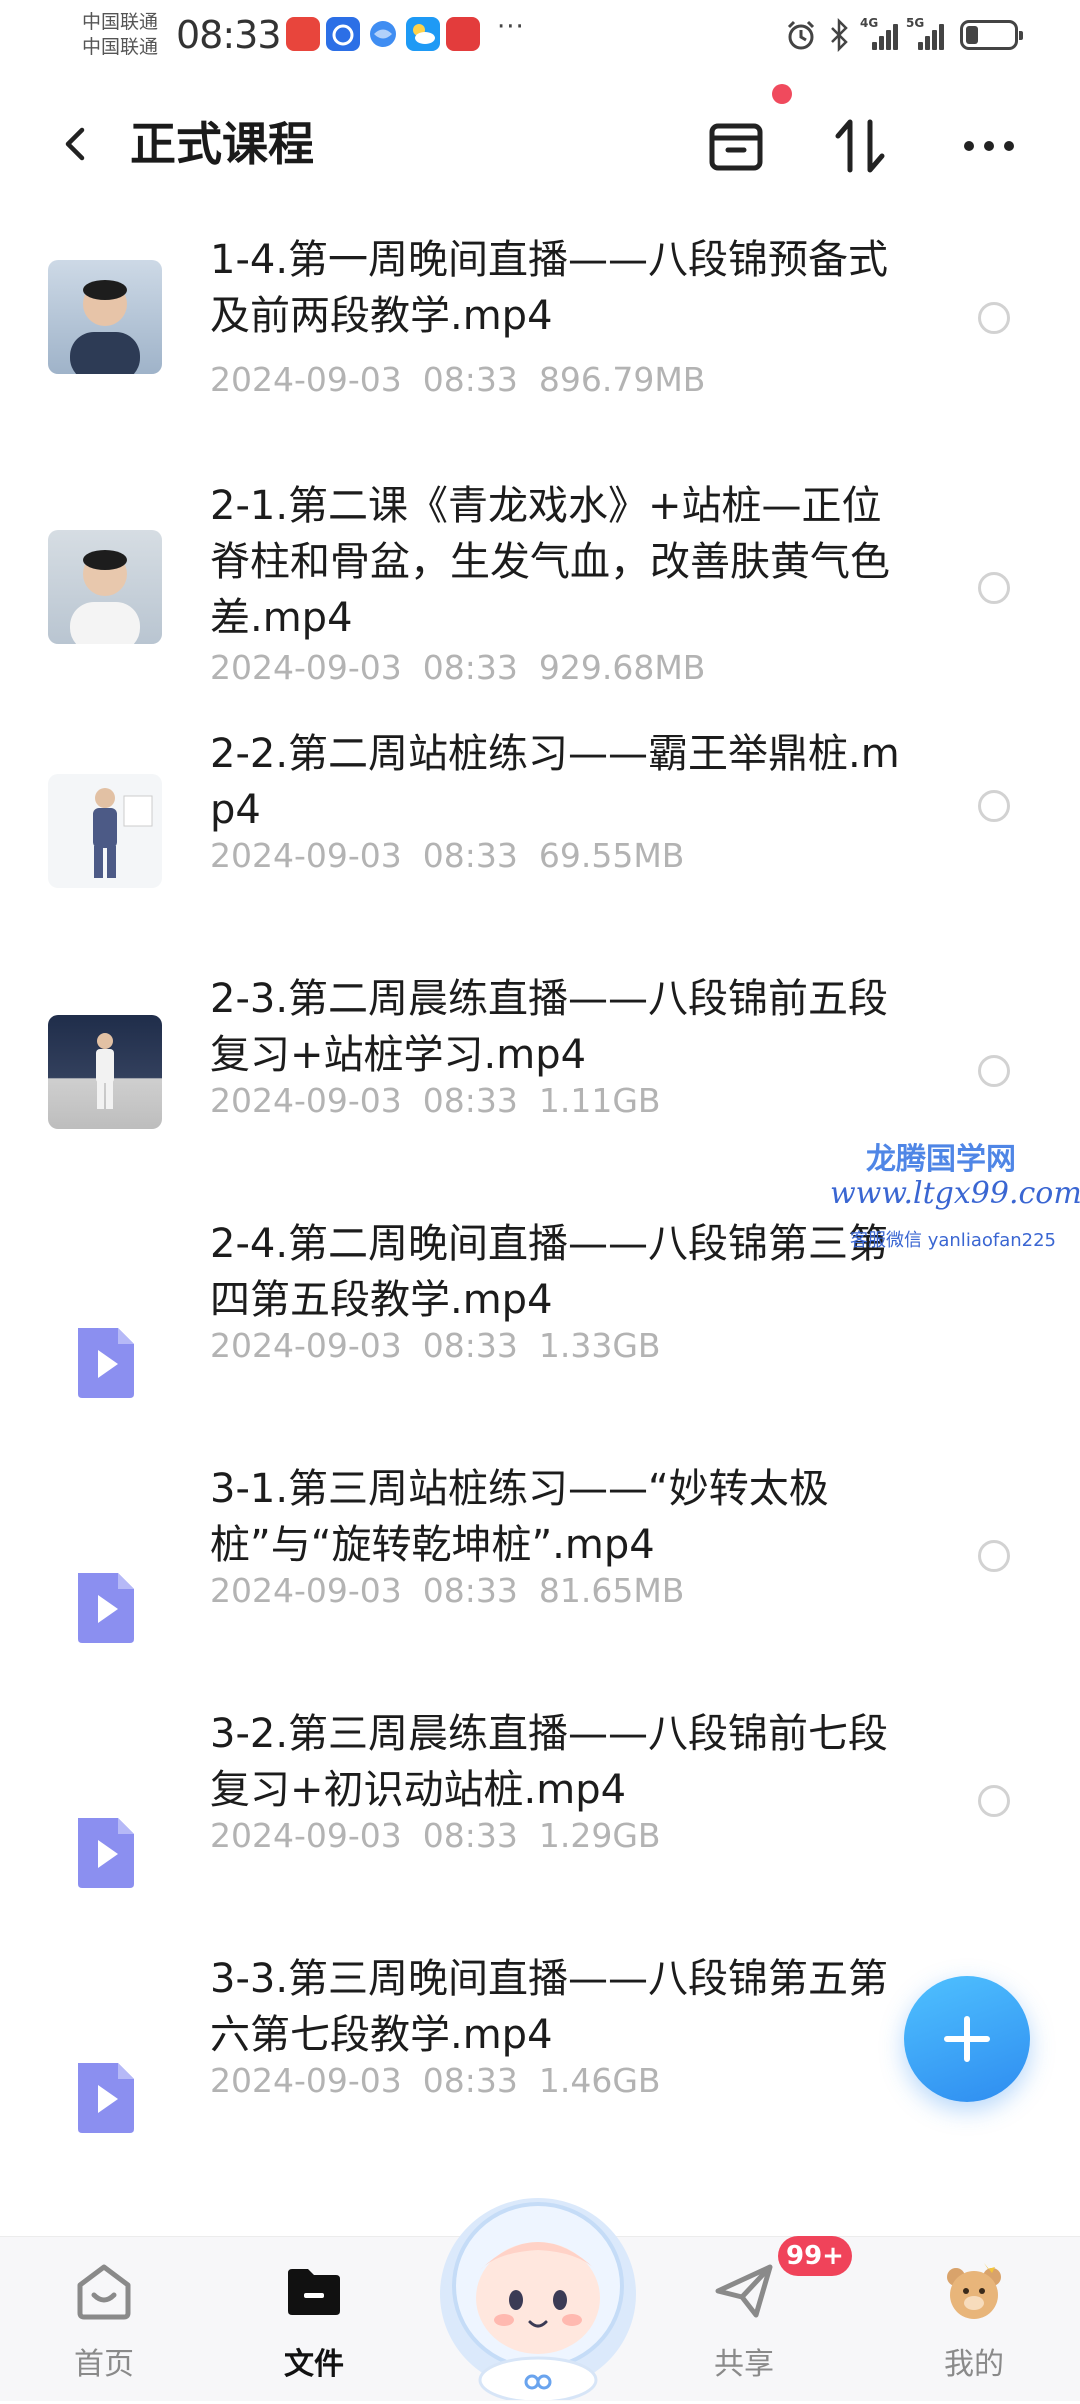  What do you see at coordinates (549, 1762) in the screenshot?
I see `file-name: 3-2.第三周晨练直播——八段锦前七段复习+初识动站桩.mp4` at bounding box center [549, 1762].